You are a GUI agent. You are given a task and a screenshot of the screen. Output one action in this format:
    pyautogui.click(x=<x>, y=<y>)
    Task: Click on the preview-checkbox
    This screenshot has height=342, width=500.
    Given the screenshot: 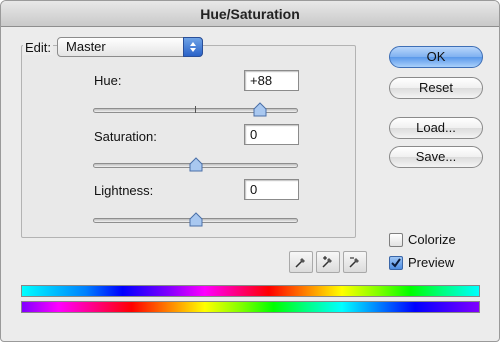 What is the action you would take?
    pyautogui.click(x=396, y=262)
    